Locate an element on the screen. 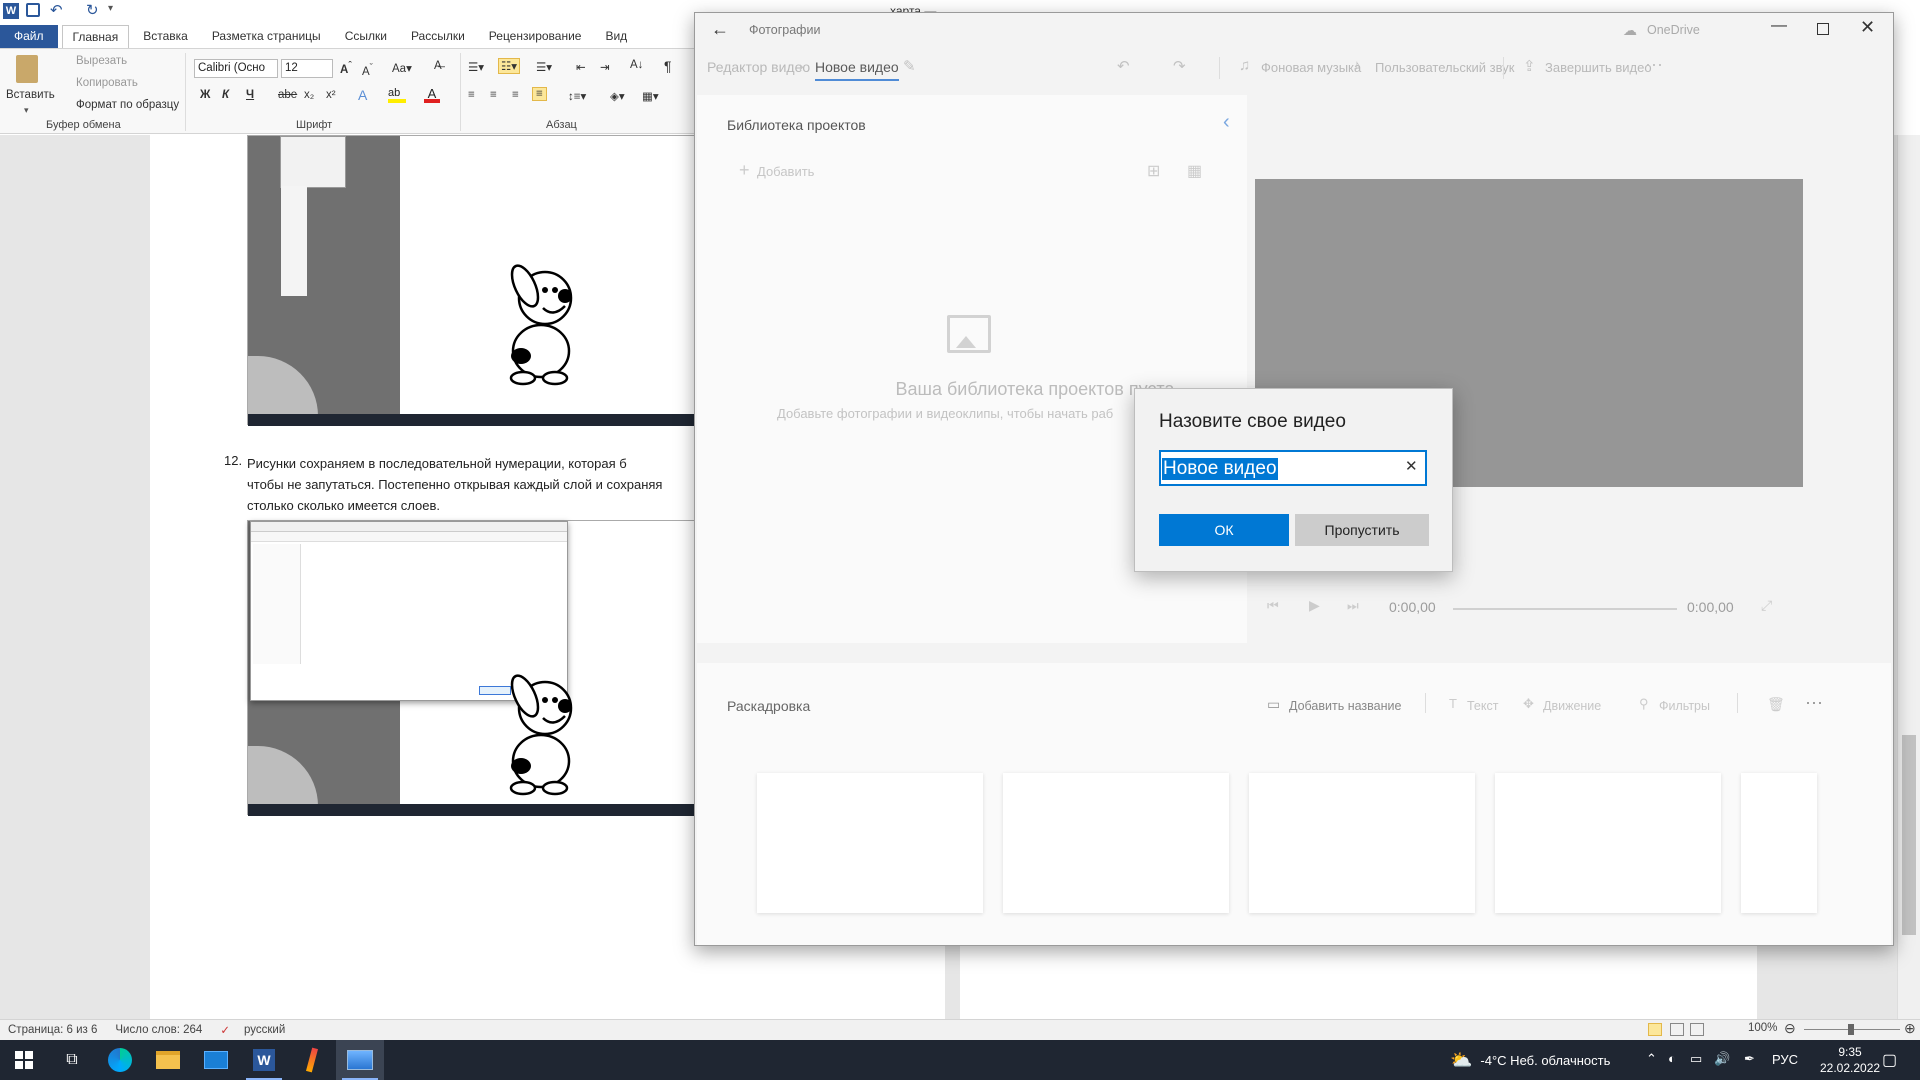 This screenshot has height=1080, width=1920. breadcrumb-new-video: Новое видео is located at coordinates (857, 70).